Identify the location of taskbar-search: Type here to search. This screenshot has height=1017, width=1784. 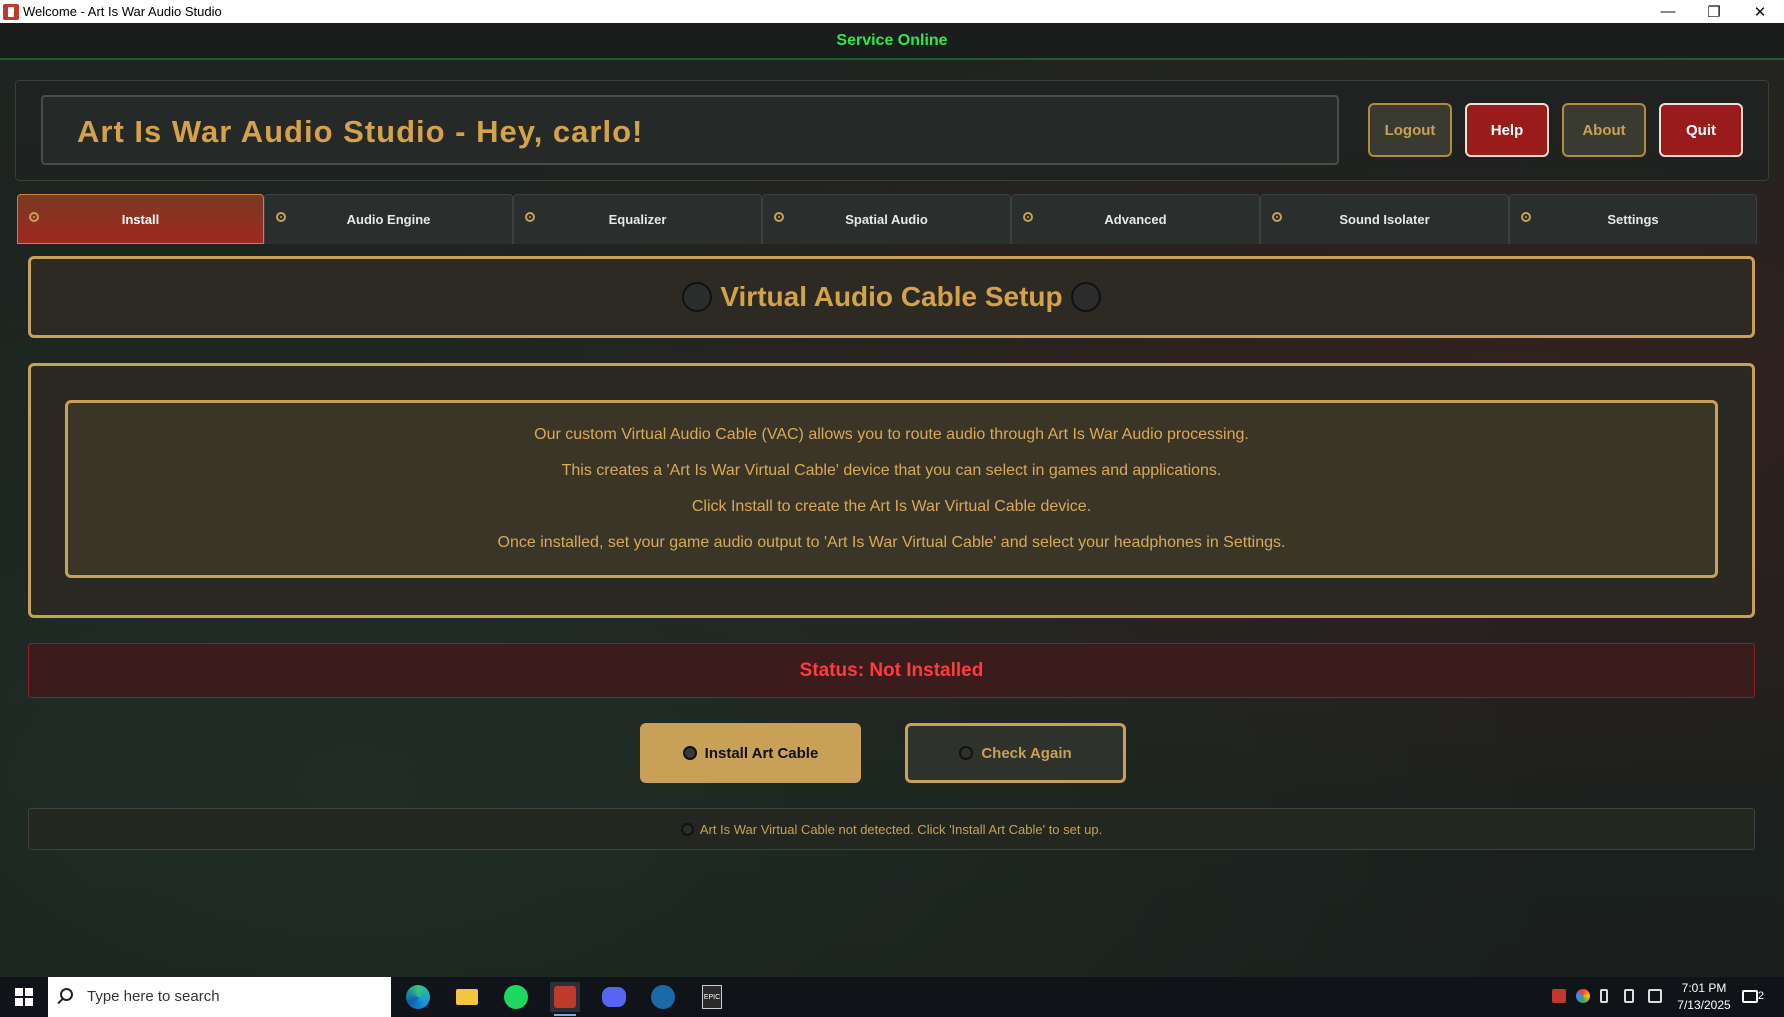
(219, 997).